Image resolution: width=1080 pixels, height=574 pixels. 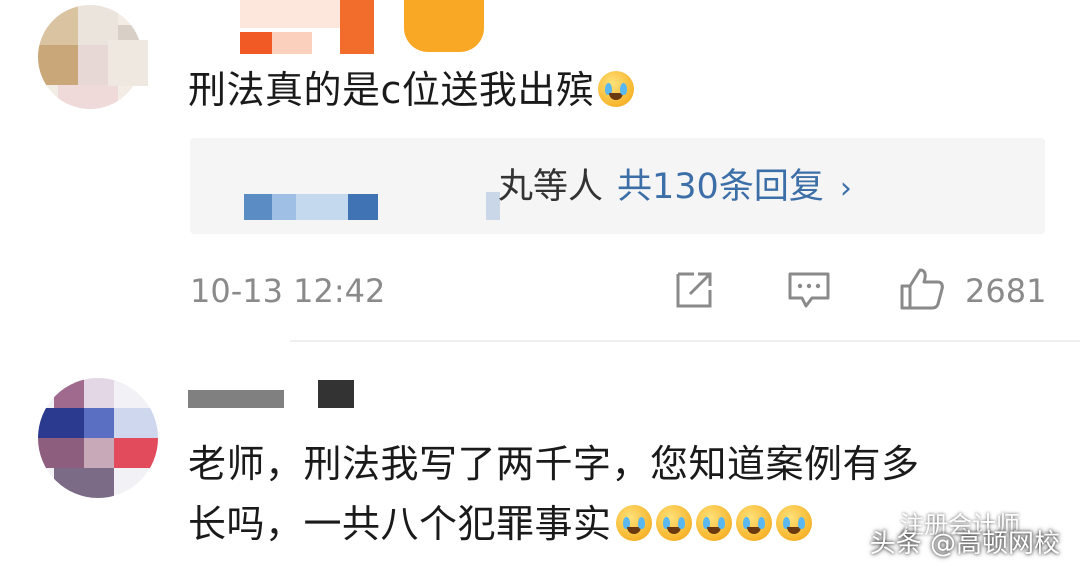 I want to click on replier-name-blurred, so click(x=311, y=207).